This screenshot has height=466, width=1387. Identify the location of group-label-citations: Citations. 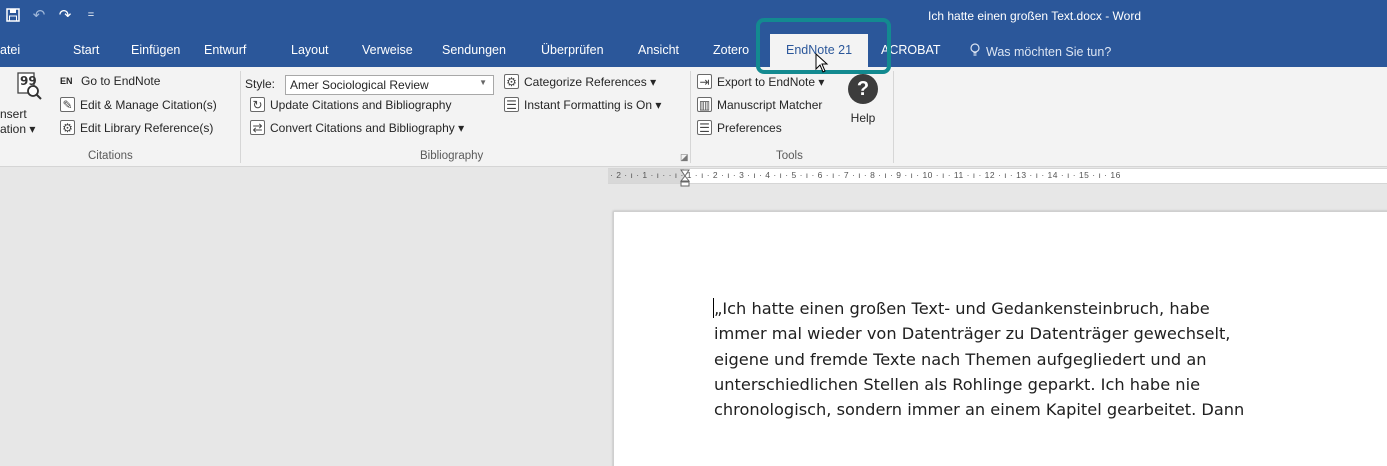
(110, 156).